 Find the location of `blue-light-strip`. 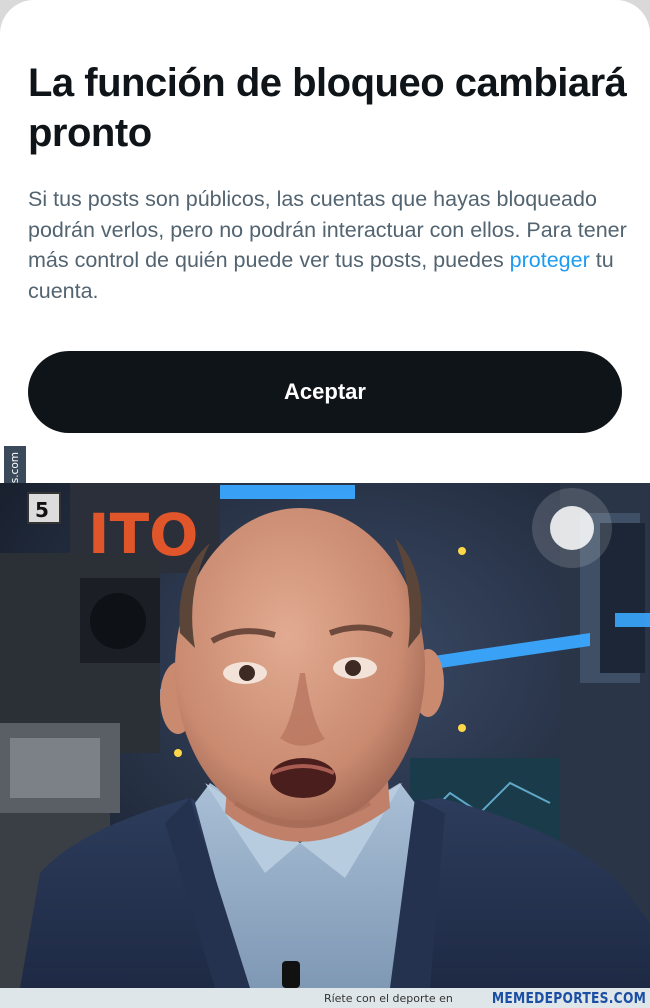

blue-light-strip is located at coordinates (285, 492).